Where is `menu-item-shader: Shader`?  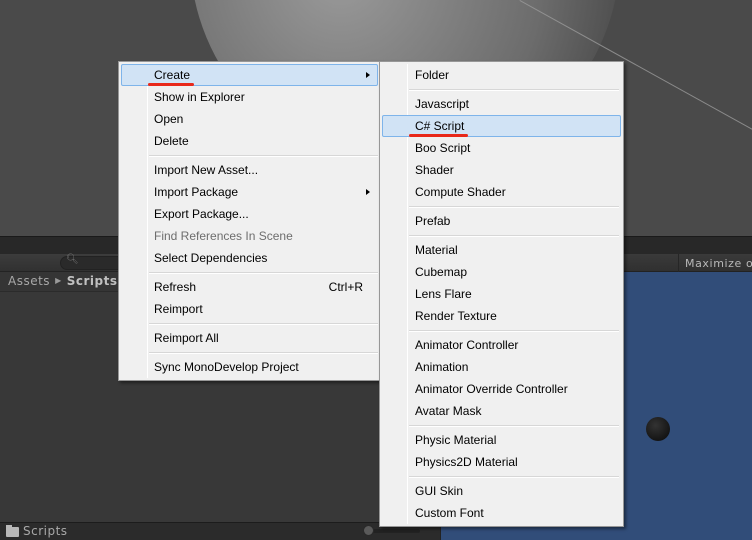
menu-item-shader: Shader is located at coordinates (501, 170).